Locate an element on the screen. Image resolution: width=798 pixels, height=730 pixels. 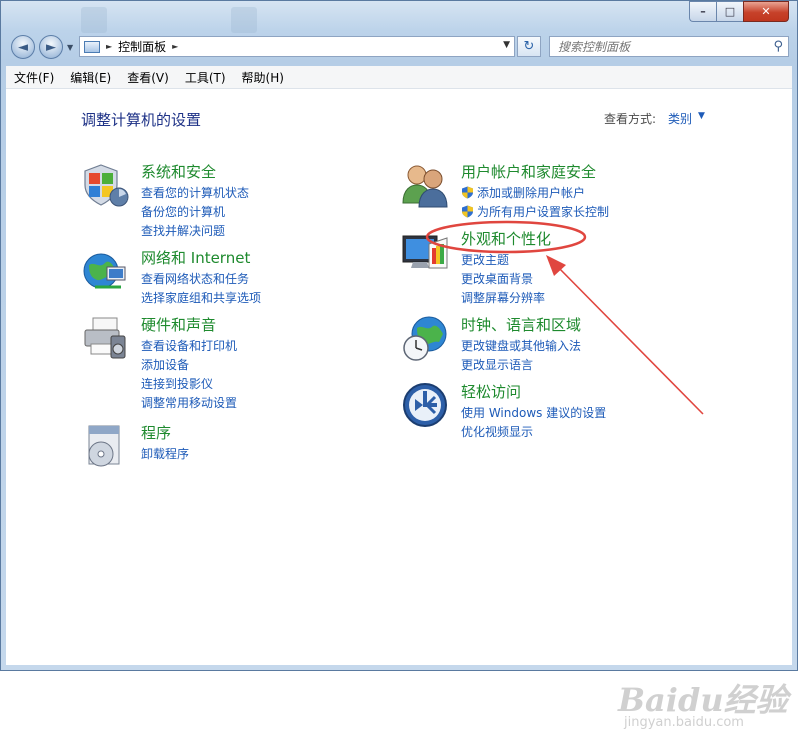
menu-file: 文件(F) is located at coordinates (34, 77).